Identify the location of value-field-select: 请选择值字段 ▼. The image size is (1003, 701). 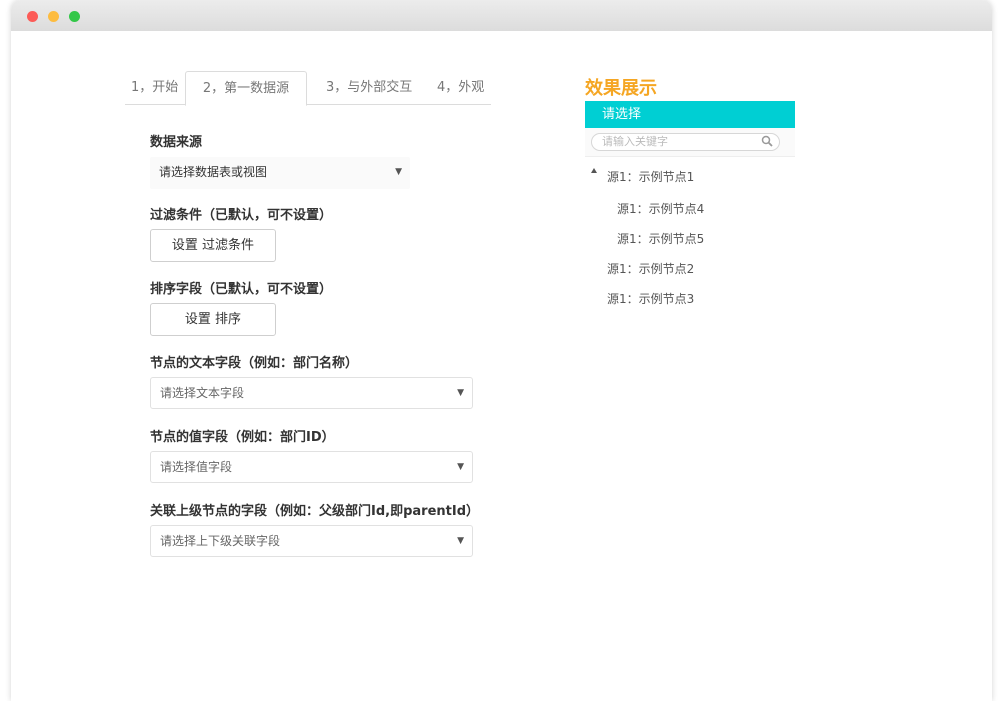
(311, 467).